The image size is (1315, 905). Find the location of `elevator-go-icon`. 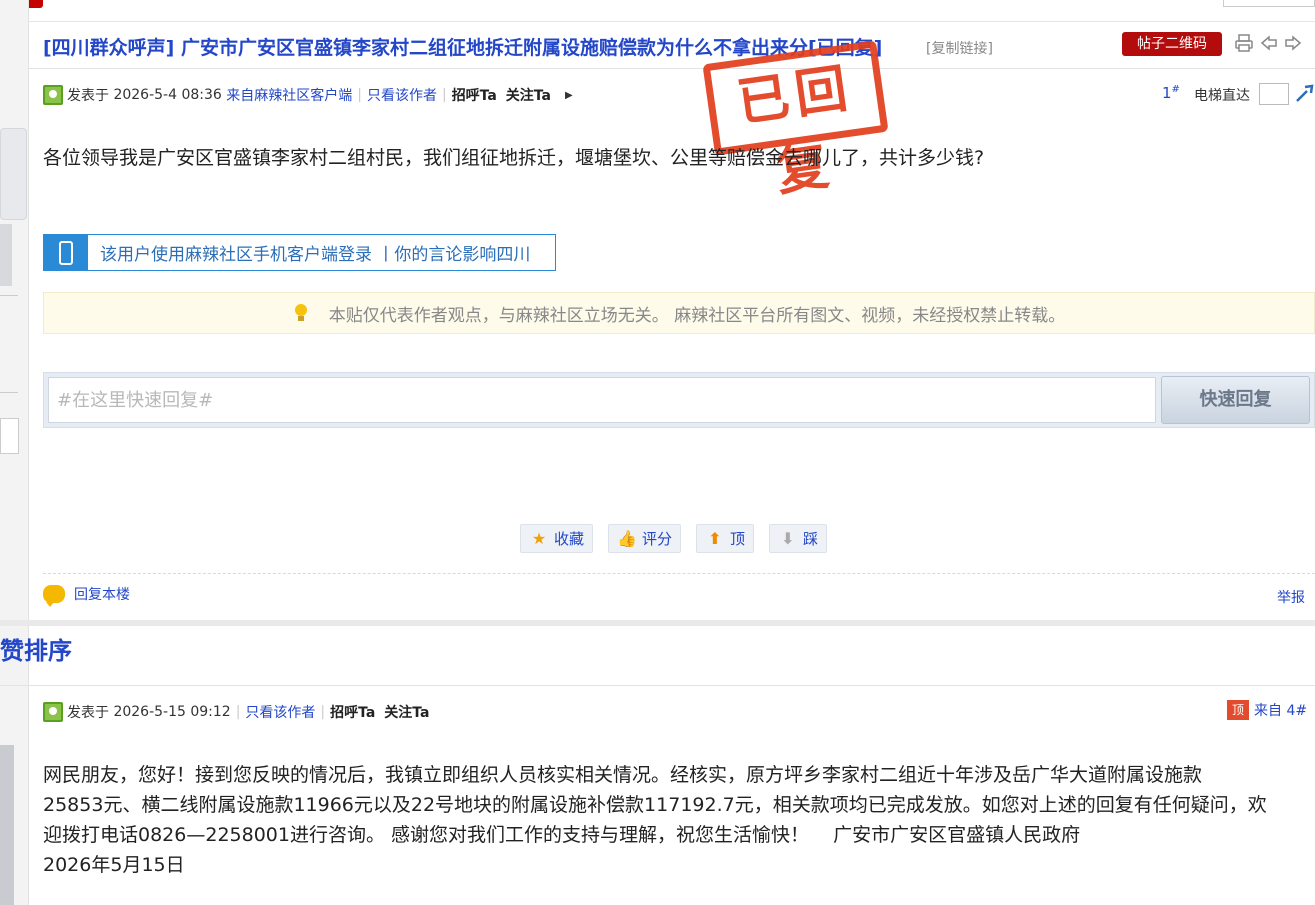

elevator-go-icon is located at coordinates (1305, 95).